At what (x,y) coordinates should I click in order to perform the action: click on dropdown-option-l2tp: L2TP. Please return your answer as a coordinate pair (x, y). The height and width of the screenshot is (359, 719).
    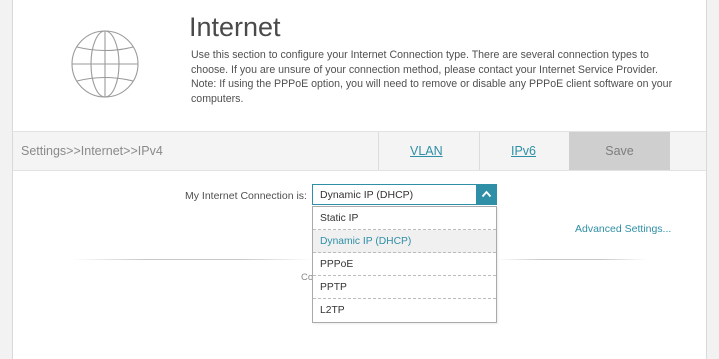
    Looking at the image, I should click on (404, 310).